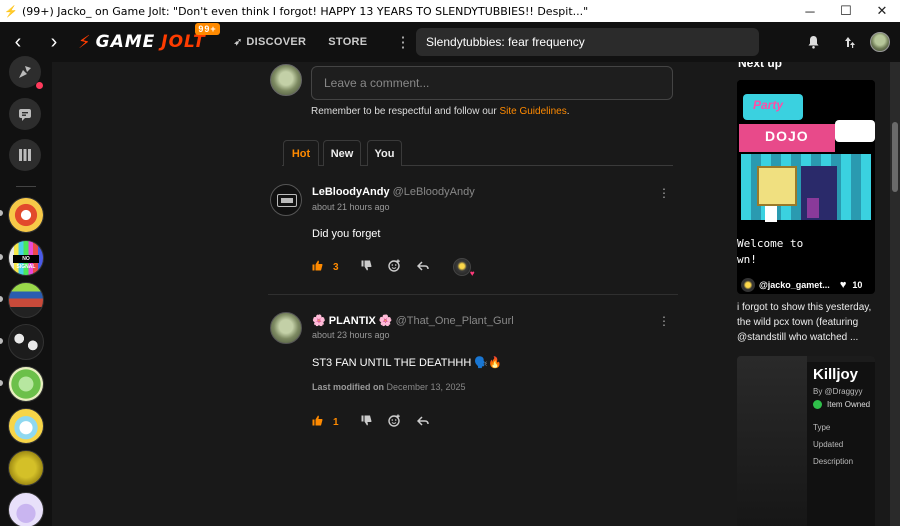  What do you see at coordinates (747, 259) in the screenshot?
I see `pixel-text-line2: wn!` at bounding box center [747, 259].